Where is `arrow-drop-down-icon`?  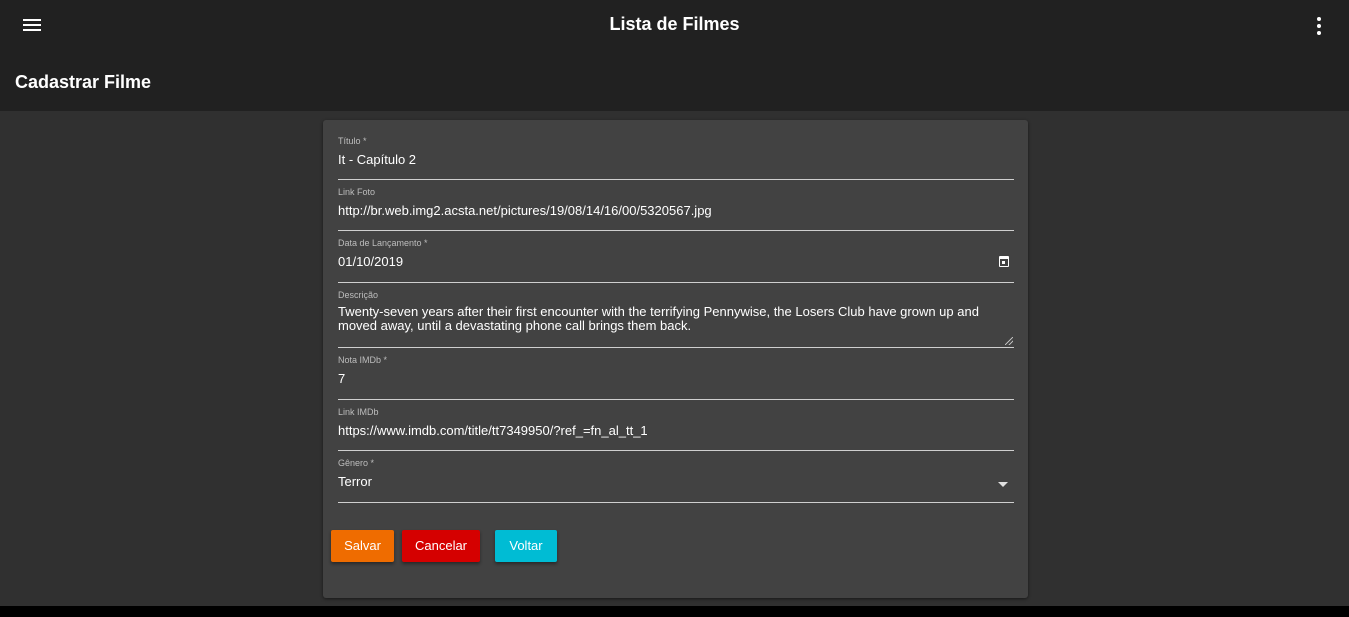
arrow-drop-down-icon is located at coordinates (1003, 484).